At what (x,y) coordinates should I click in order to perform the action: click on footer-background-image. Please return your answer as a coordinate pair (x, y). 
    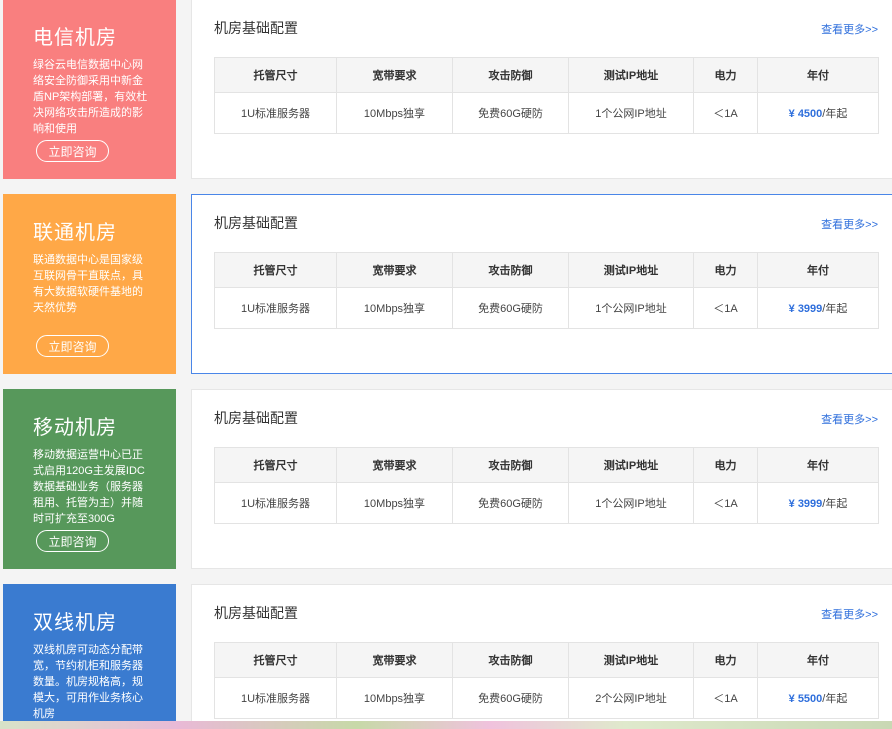
    Looking at the image, I should click on (446, 725).